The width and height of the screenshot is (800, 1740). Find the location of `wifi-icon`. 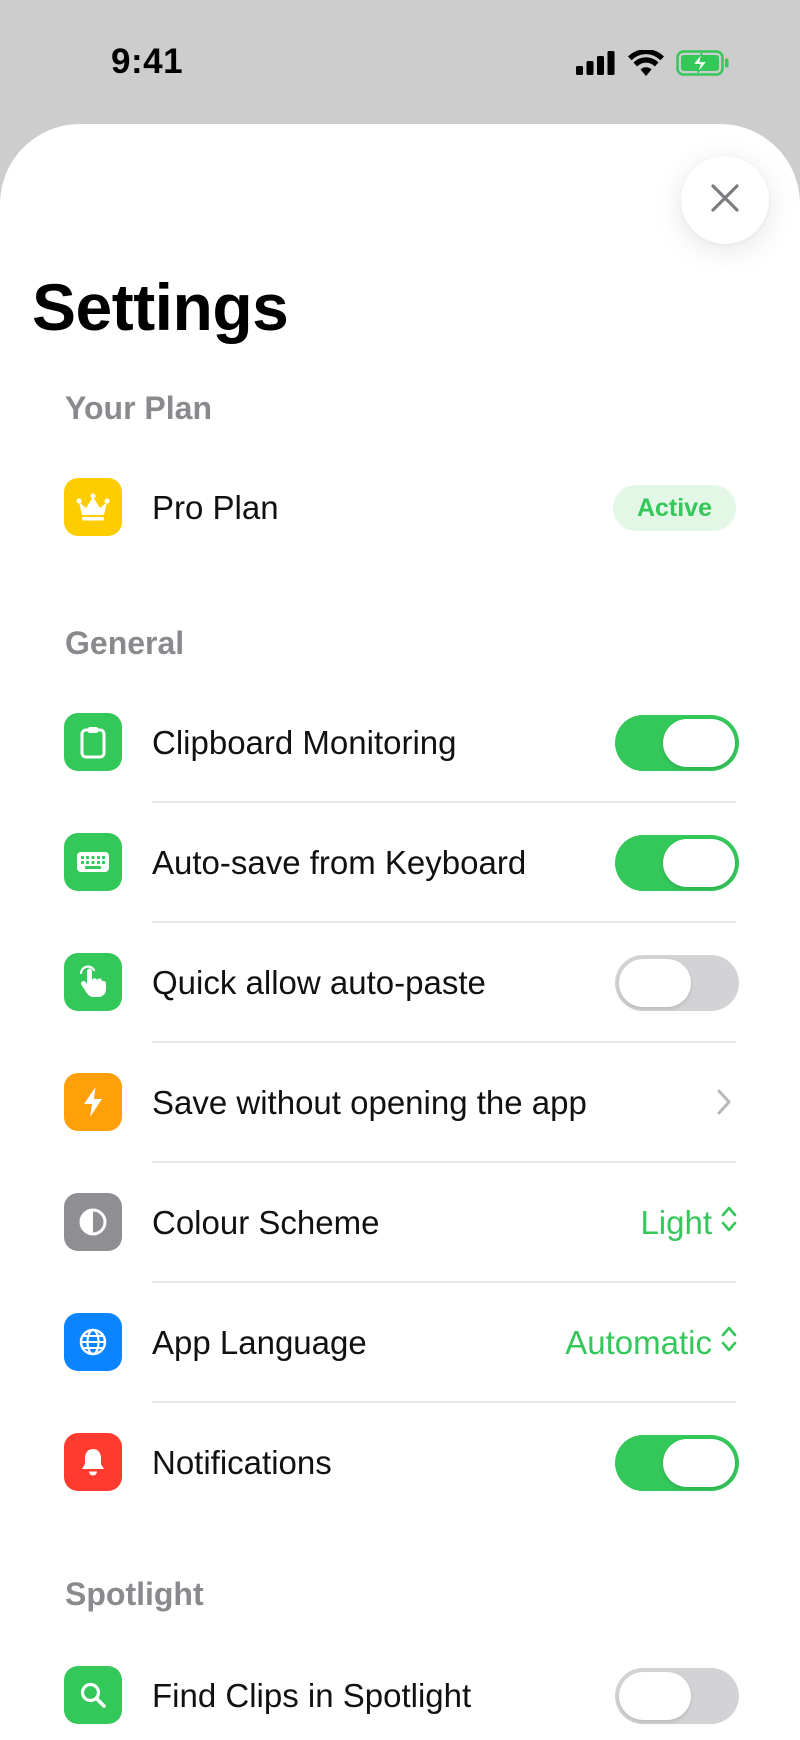

wifi-icon is located at coordinates (646, 63).